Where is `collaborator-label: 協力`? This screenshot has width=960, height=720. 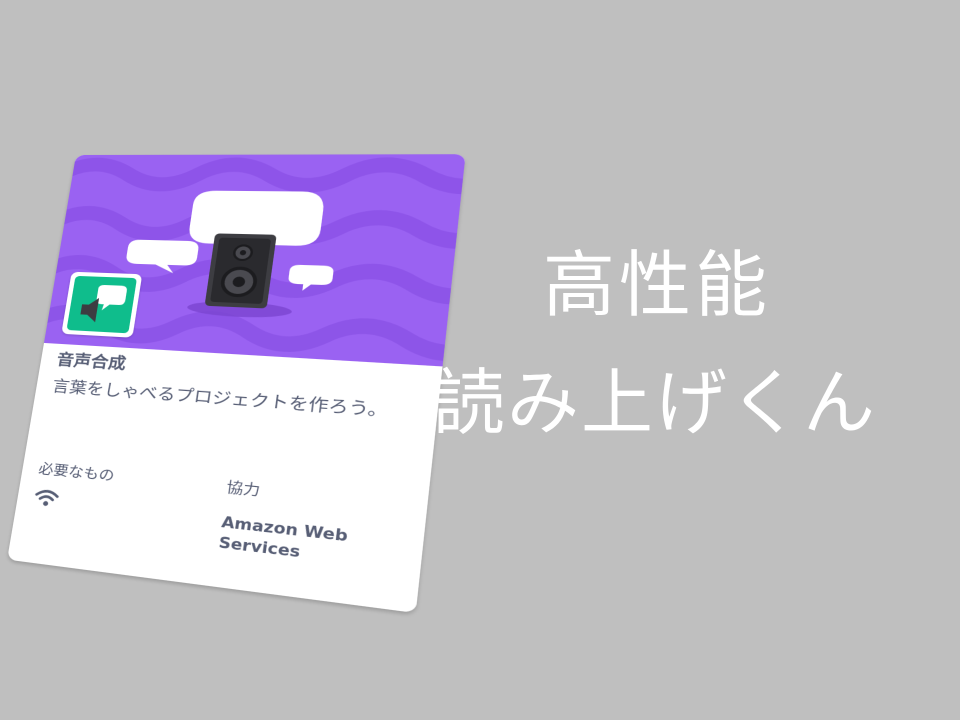 collaborator-label: 協力 is located at coordinates (243, 490).